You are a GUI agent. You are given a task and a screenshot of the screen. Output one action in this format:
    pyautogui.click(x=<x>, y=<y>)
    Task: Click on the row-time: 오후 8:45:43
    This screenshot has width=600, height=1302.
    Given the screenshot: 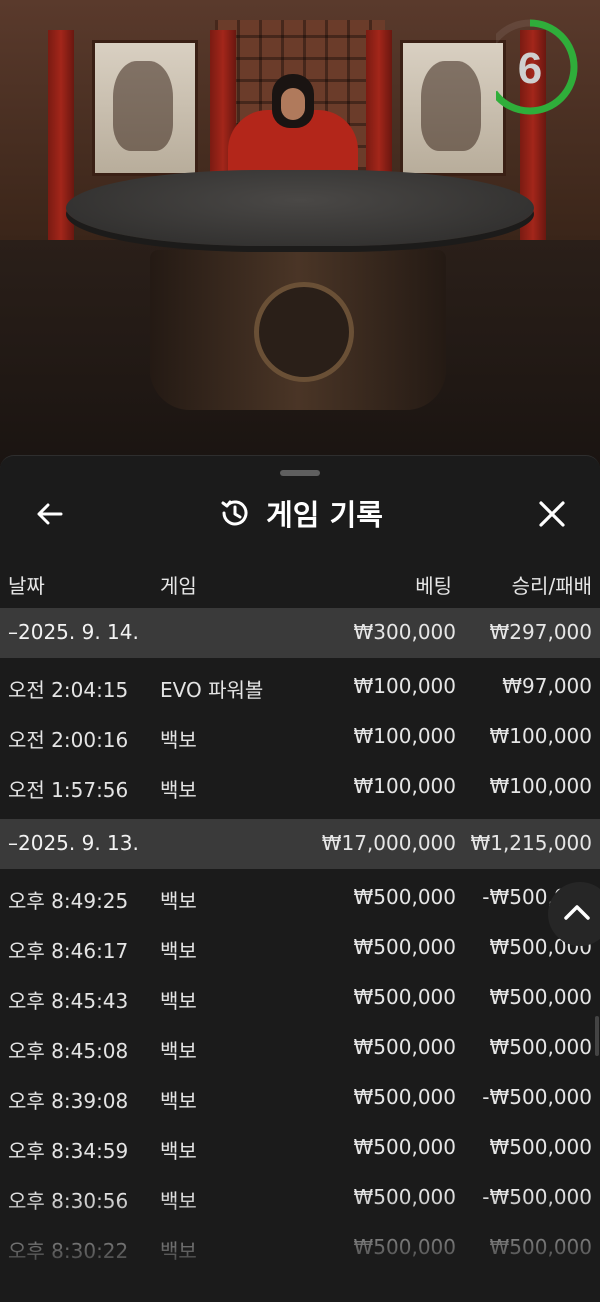 What is the action you would take?
    pyautogui.click(x=68, y=1001)
    